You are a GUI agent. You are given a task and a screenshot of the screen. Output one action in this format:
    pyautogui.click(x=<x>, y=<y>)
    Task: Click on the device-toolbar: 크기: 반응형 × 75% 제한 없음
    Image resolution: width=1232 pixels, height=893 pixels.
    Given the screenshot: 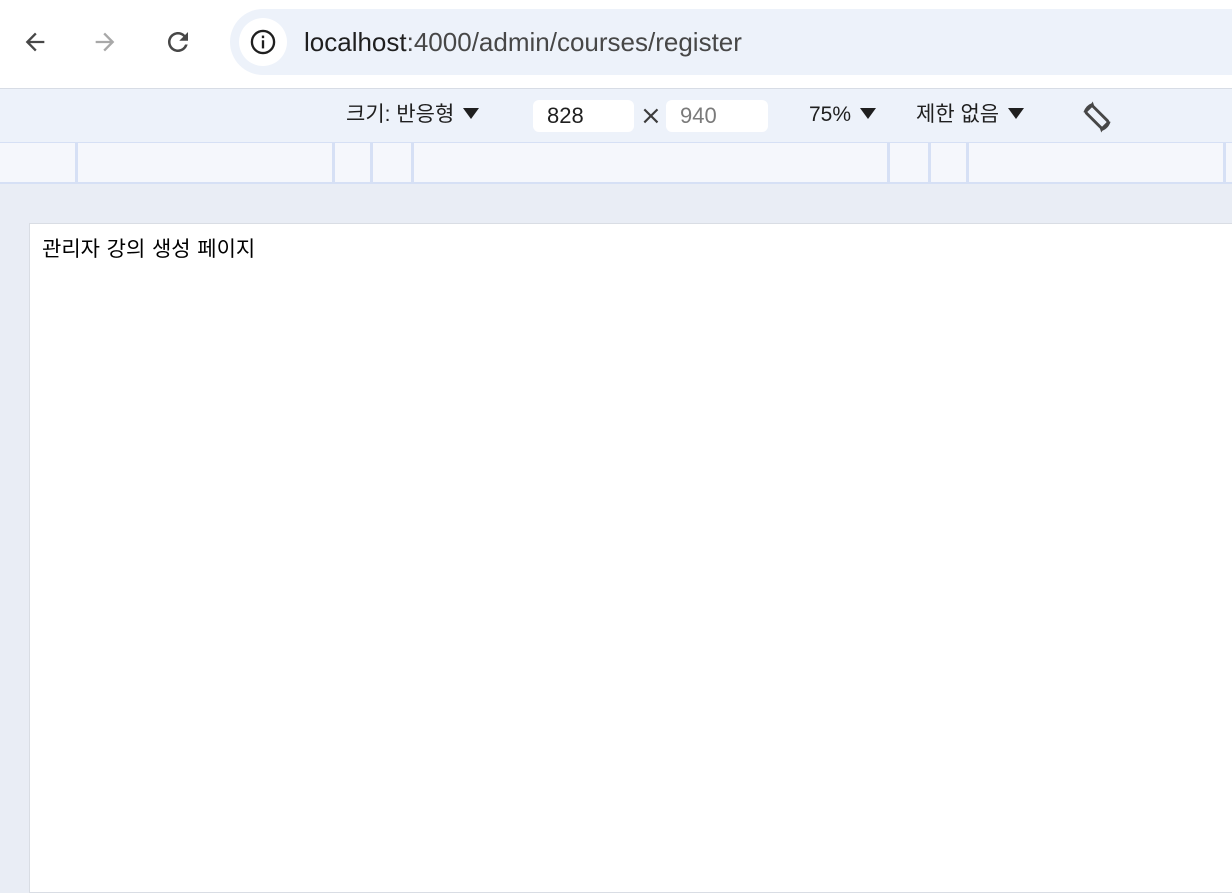 What is the action you would take?
    pyautogui.click(x=616, y=116)
    